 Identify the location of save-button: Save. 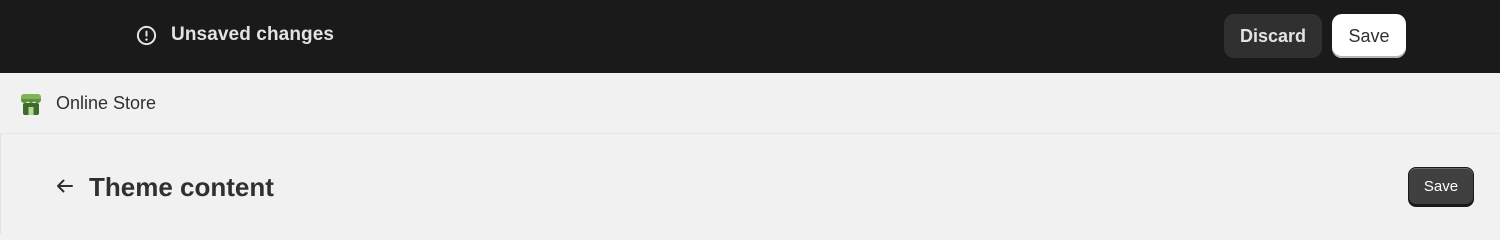
(1369, 36).